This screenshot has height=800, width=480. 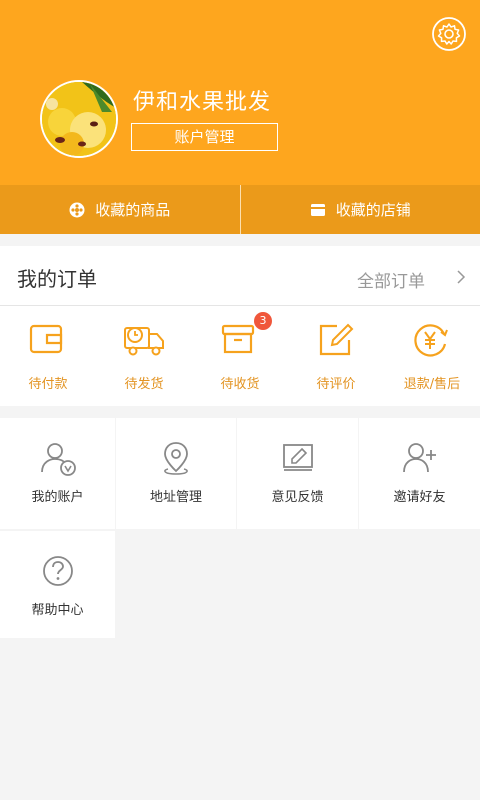 I want to click on order-pending-receipt-label: 待收货, so click(x=240, y=384).